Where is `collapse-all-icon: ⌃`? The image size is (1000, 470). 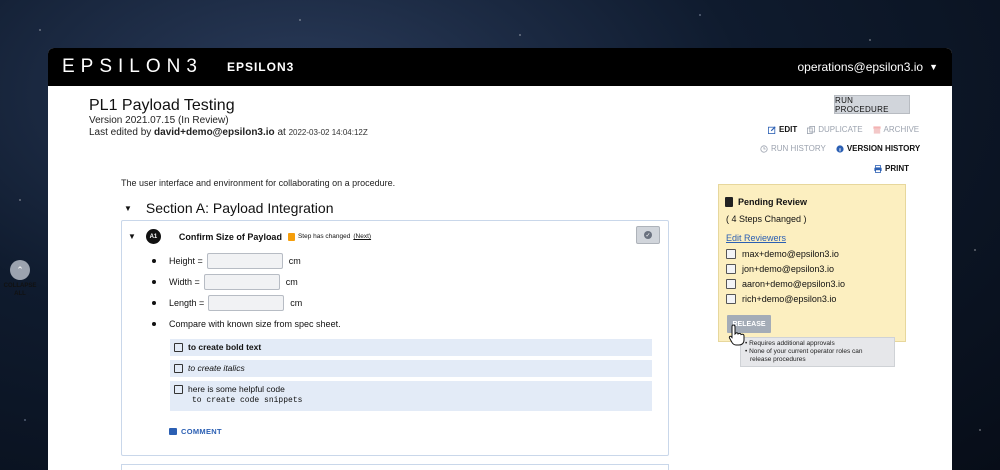
collapse-all-icon: ⌃ is located at coordinates (20, 270).